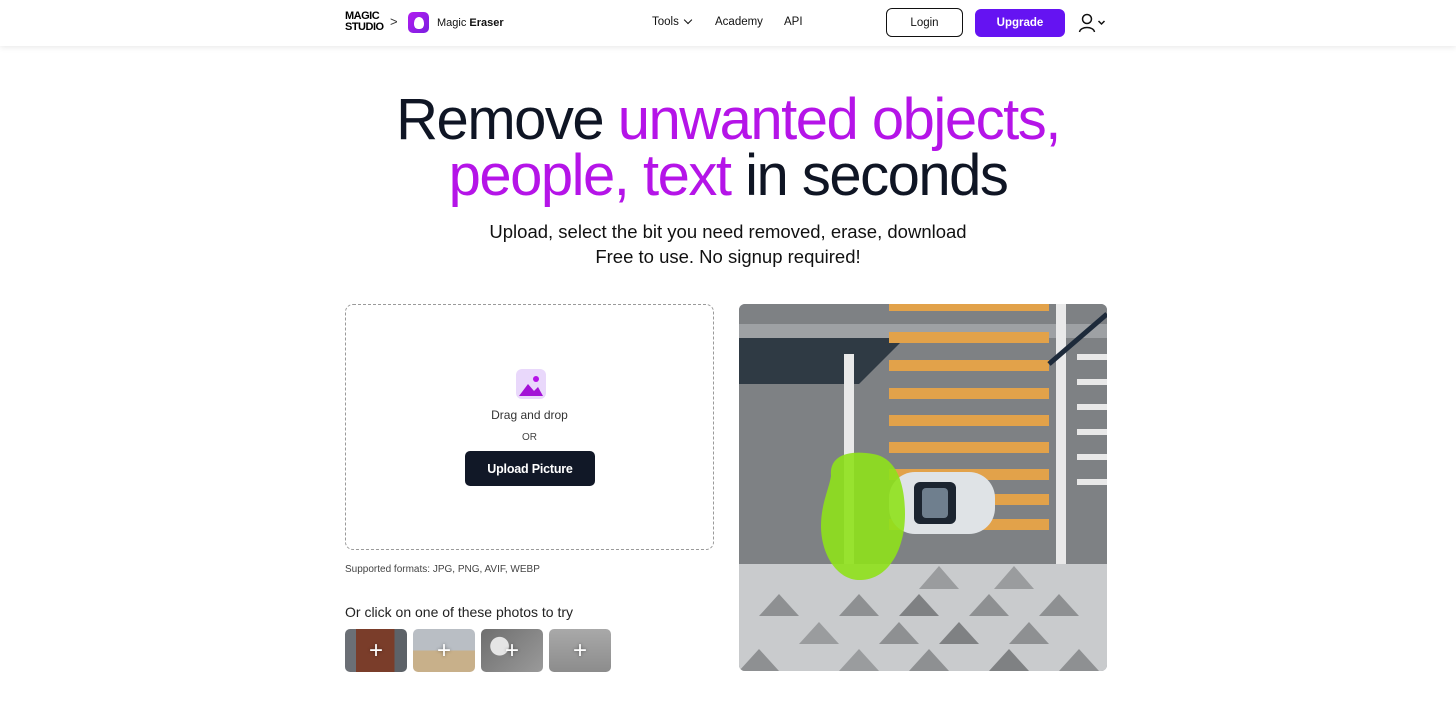  Describe the element at coordinates (364, 27) in the screenshot. I see `logo-text-line2: STUDIO` at that location.